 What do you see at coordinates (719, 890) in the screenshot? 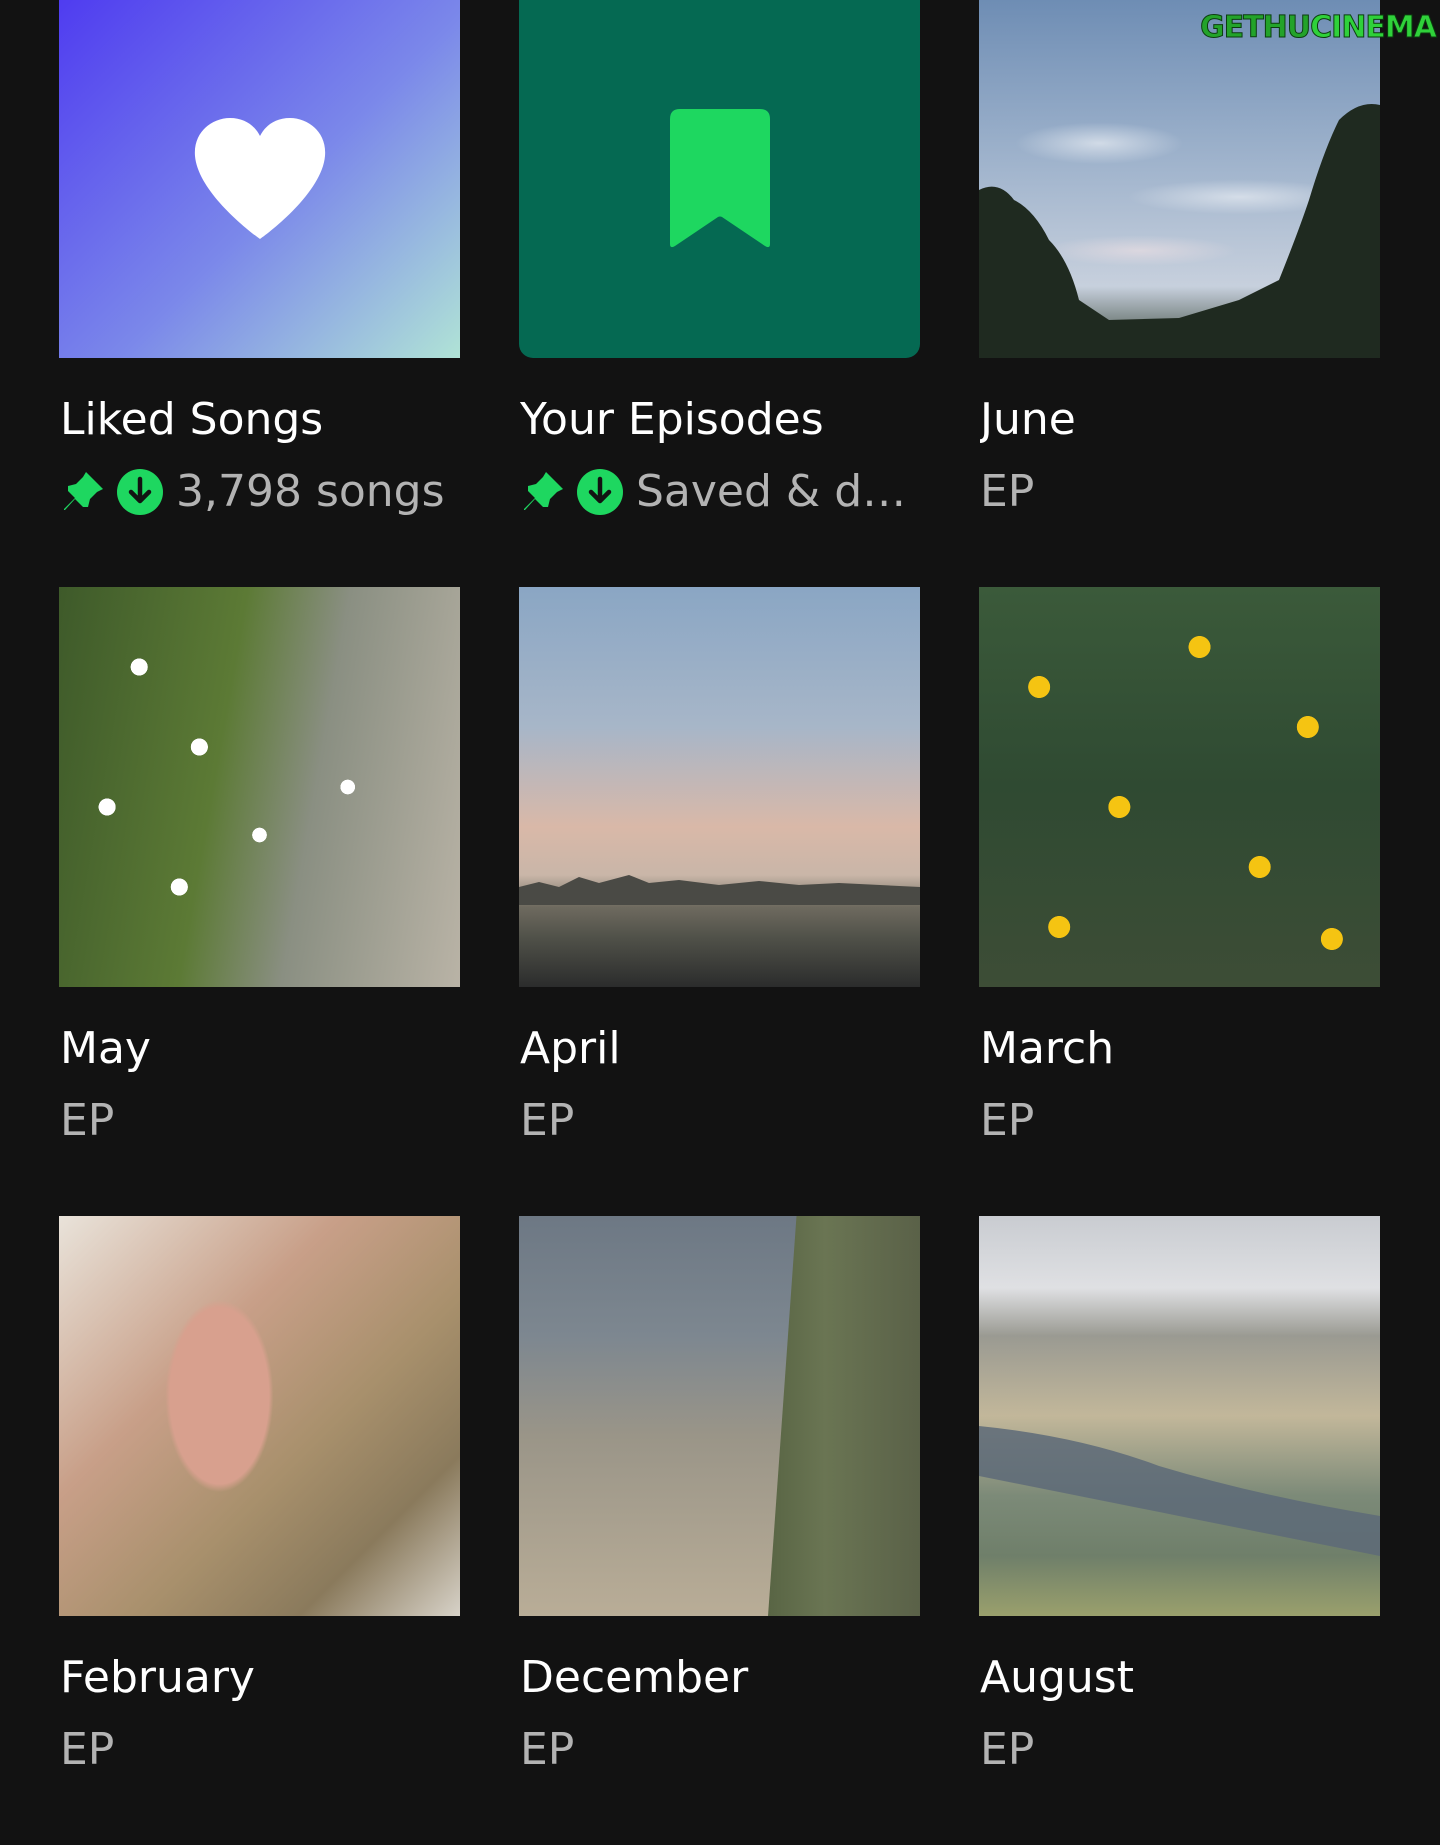
I see `skyline-silhouette` at bounding box center [719, 890].